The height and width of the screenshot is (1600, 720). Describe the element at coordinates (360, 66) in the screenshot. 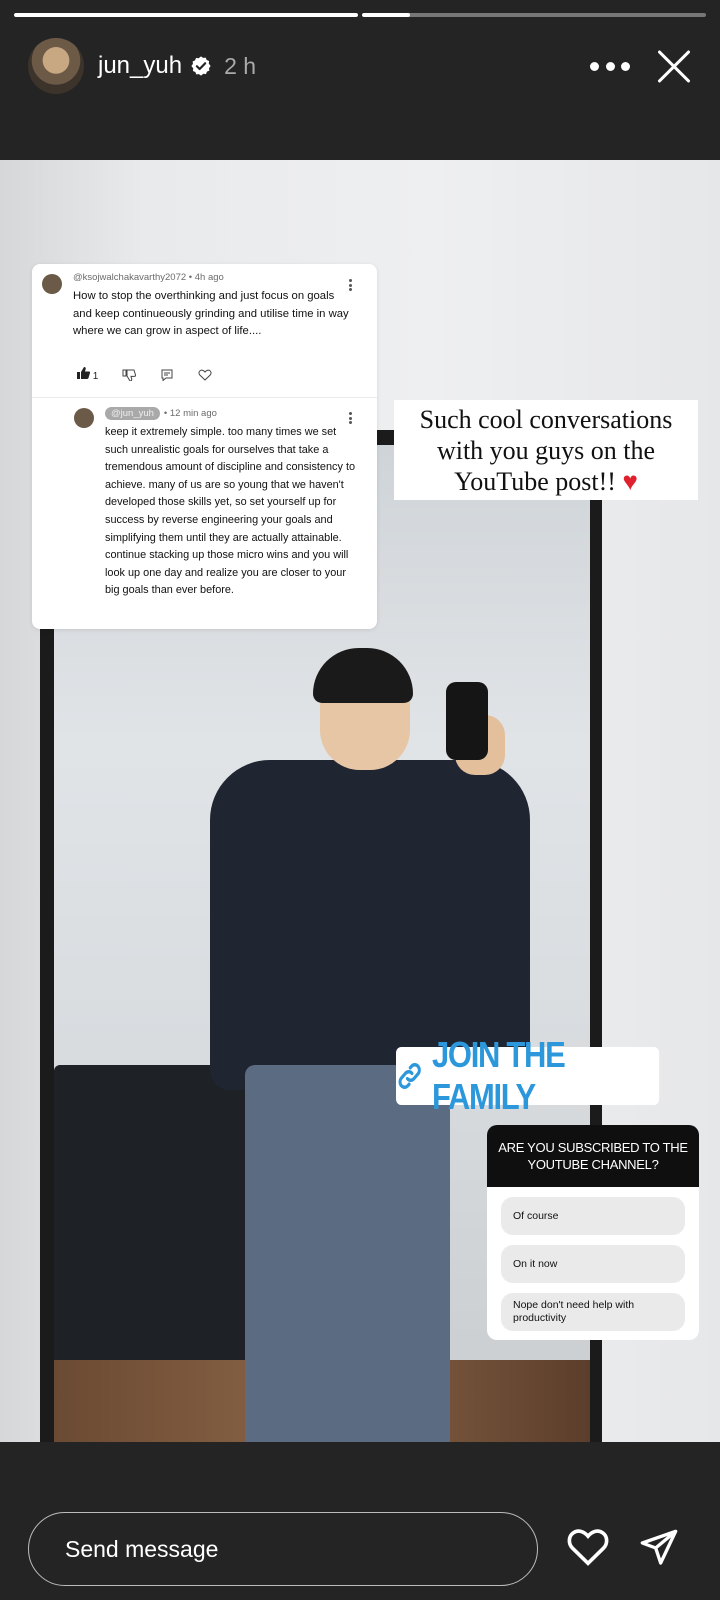

I see `story-header: jun_yuh 2 h` at that location.